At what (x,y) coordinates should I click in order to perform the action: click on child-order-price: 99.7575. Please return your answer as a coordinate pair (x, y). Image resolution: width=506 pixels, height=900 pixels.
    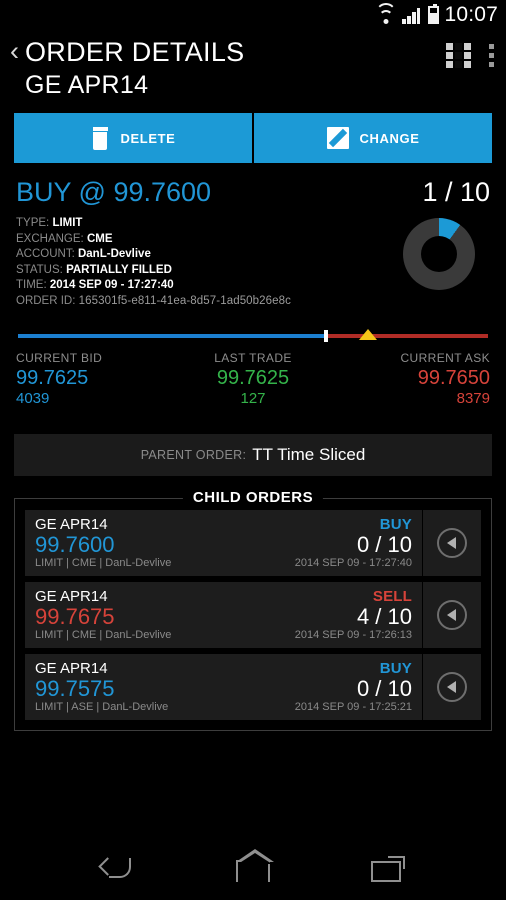
    Looking at the image, I should click on (75, 688).